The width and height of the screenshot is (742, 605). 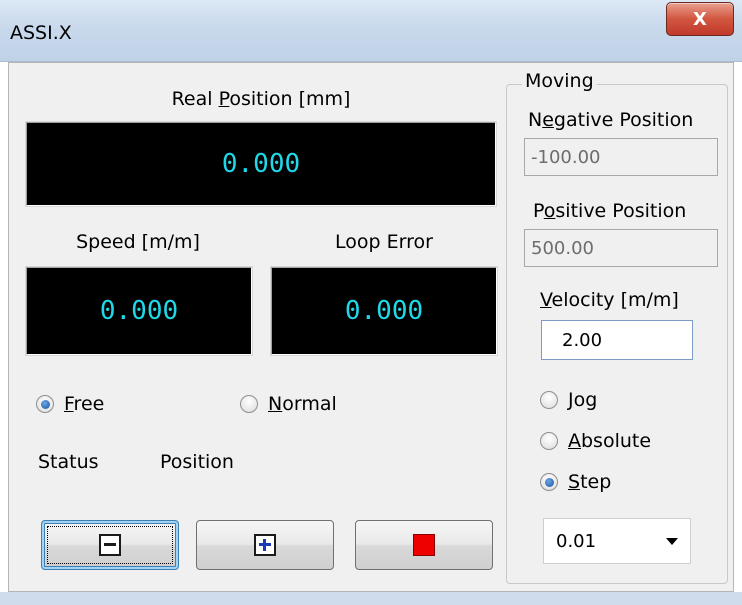 I want to click on jog-plus-button, so click(x=265, y=545).